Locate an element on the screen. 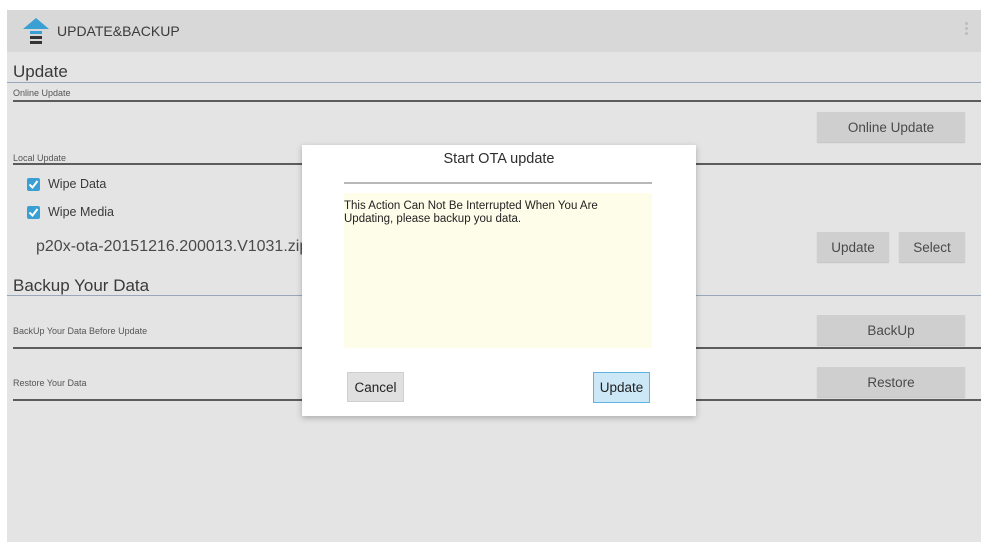 This screenshot has height=542, width=981. ota-filename: p20x-ota-20151216.200013.V1031.zip is located at coordinates (172, 246).